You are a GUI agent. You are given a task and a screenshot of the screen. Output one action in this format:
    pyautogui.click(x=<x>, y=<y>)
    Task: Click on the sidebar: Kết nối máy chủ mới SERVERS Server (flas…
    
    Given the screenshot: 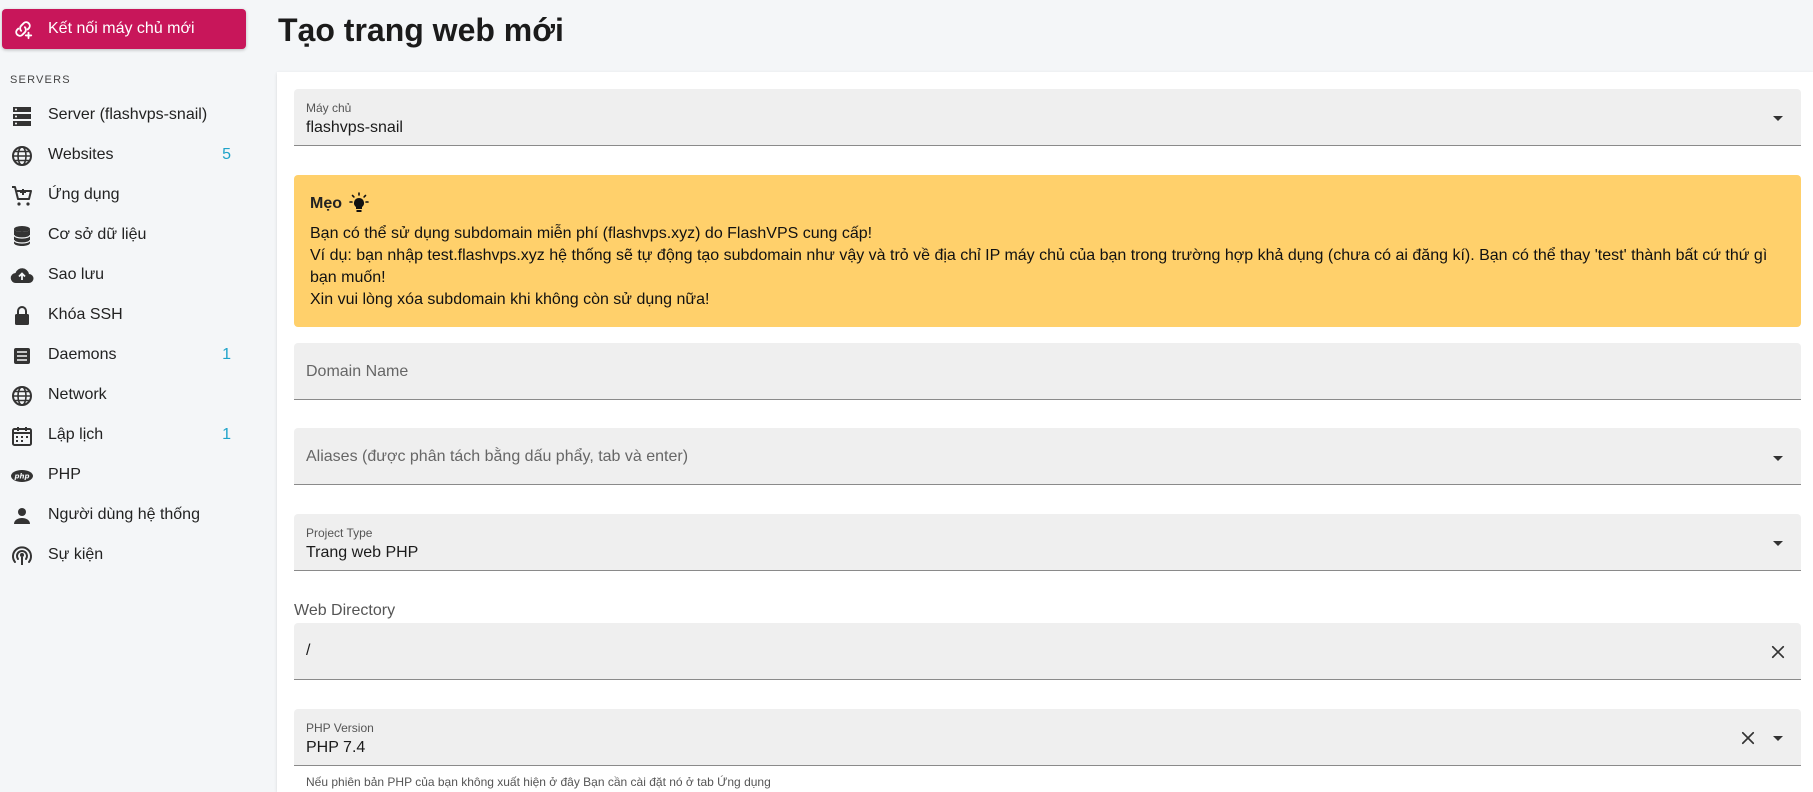 What is the action you would take?
    pyautogui.click(x=125, y=396)
    